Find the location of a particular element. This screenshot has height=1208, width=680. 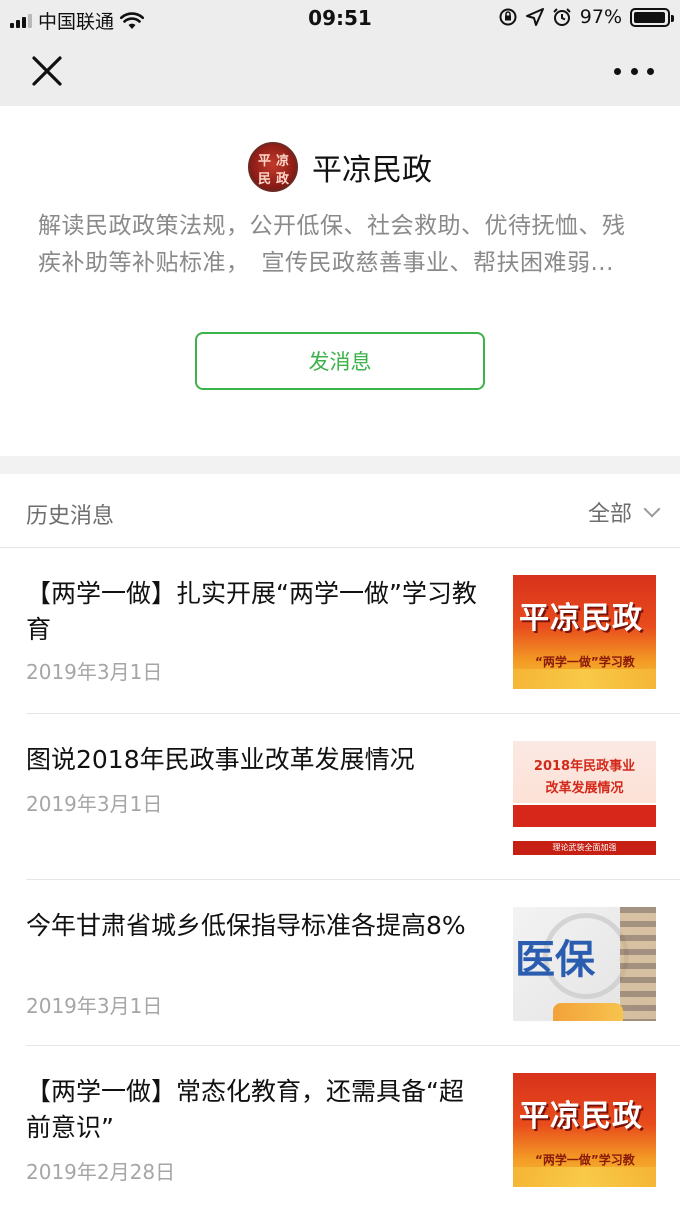

close-icon is located at coordinates (47, 71).